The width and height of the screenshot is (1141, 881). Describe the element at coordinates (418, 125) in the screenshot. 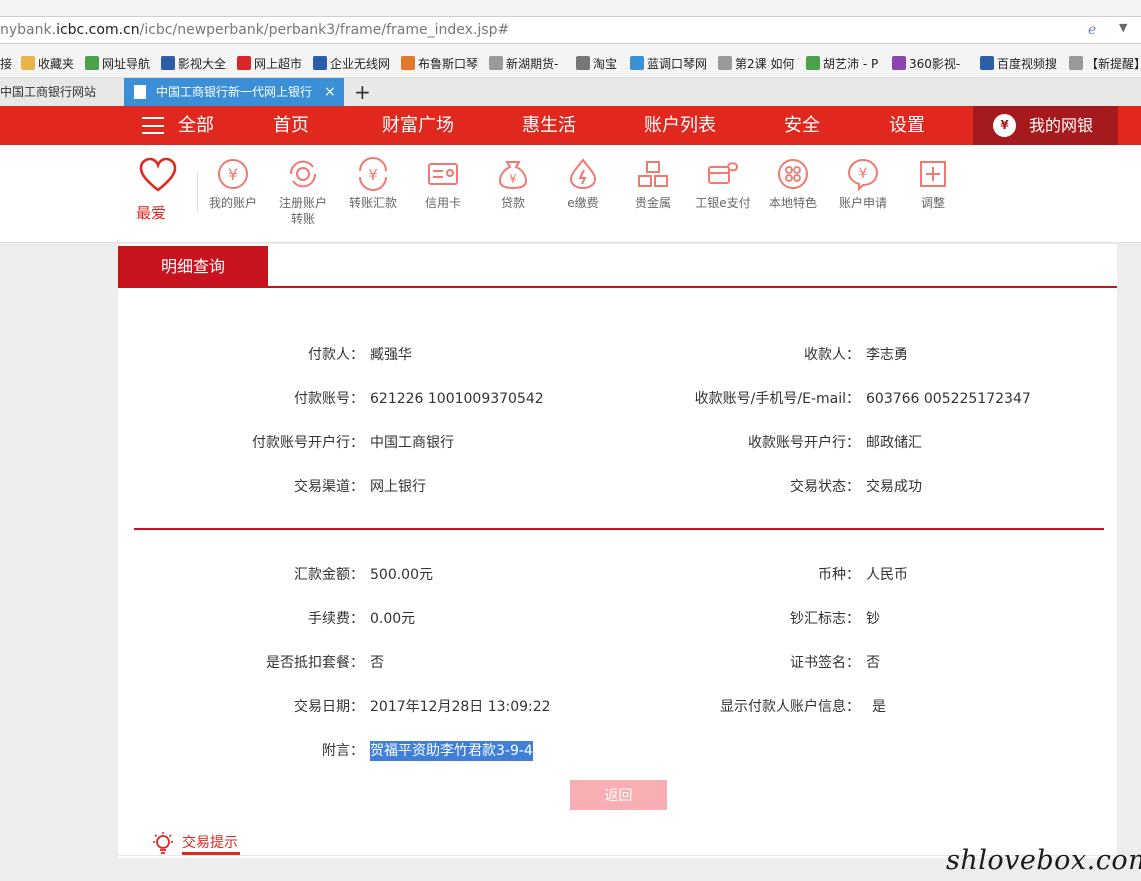

I see `nav-wealth: 财富广场` at that location.